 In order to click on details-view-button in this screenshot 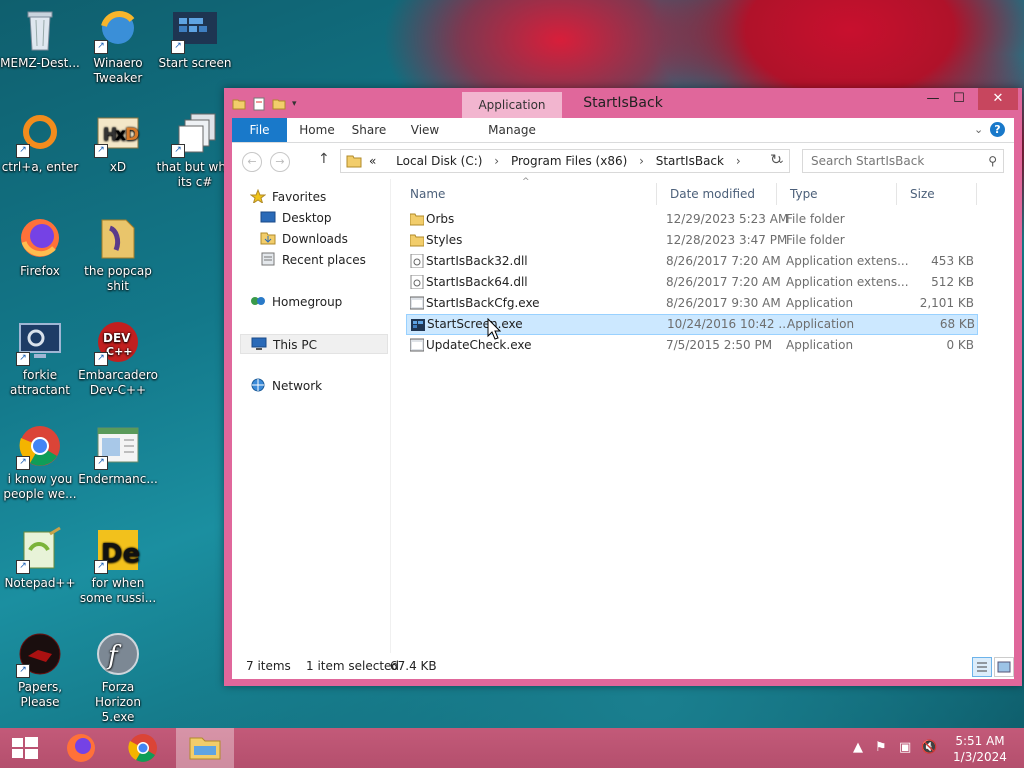, I will do `click(982, 667)`.